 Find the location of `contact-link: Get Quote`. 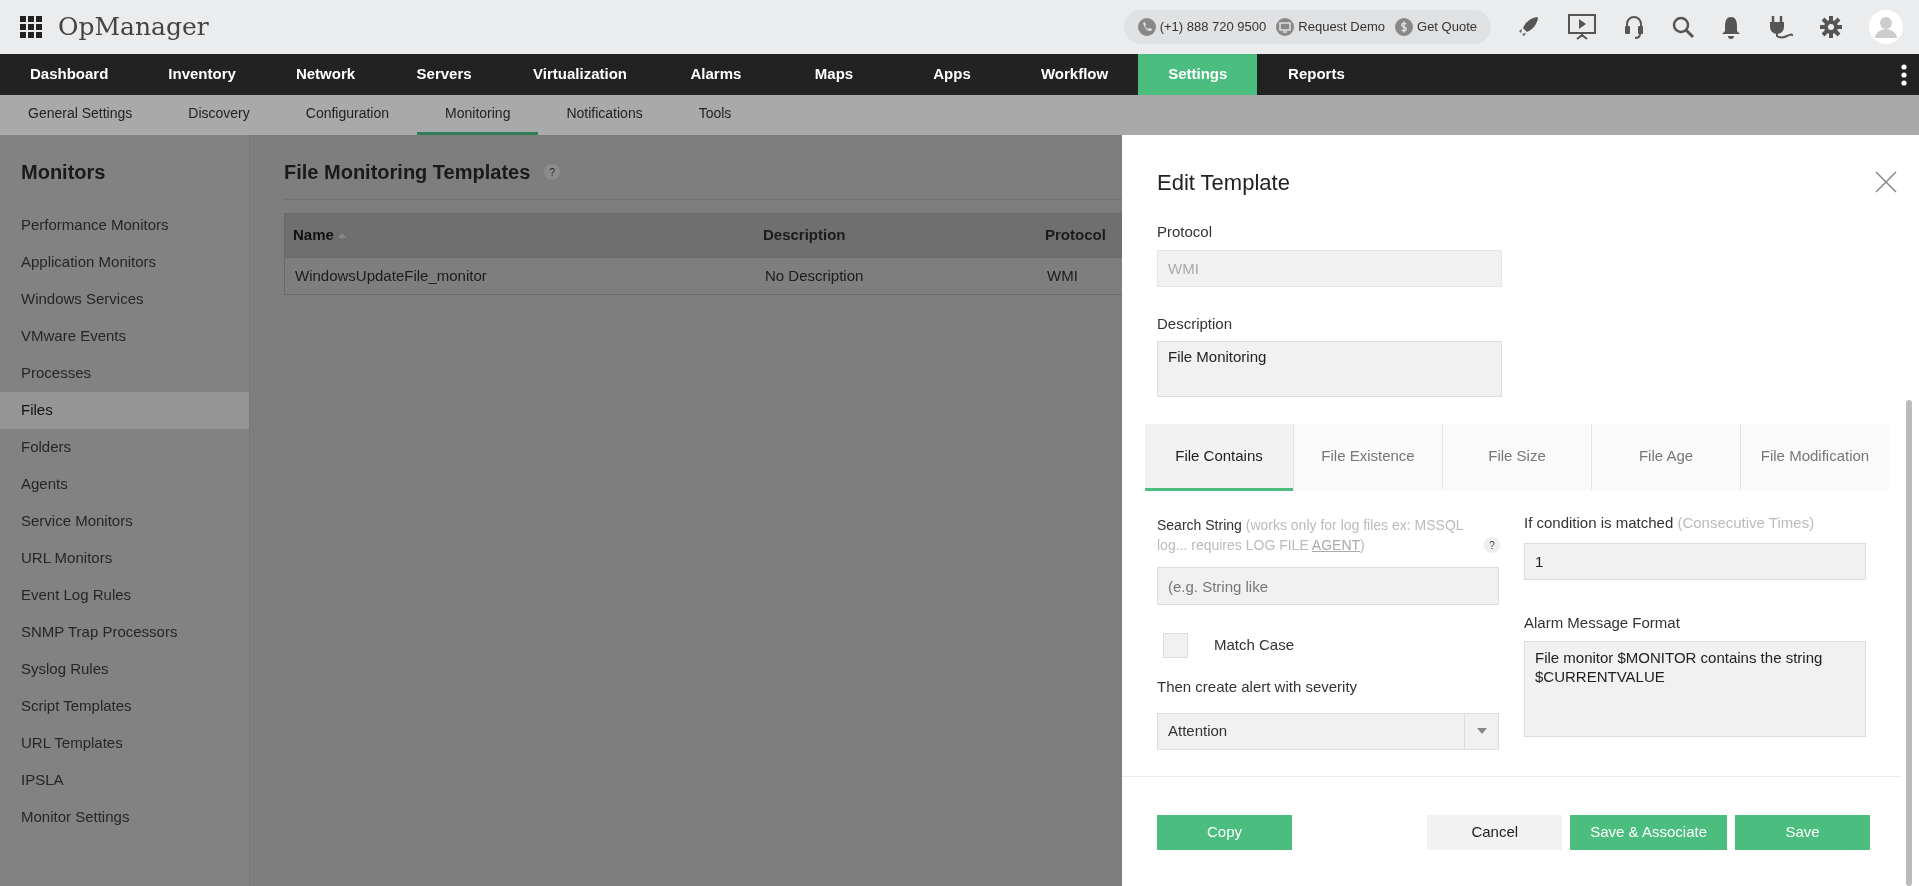

contact-link: Get Quote is located at coordinates (1447, 27).